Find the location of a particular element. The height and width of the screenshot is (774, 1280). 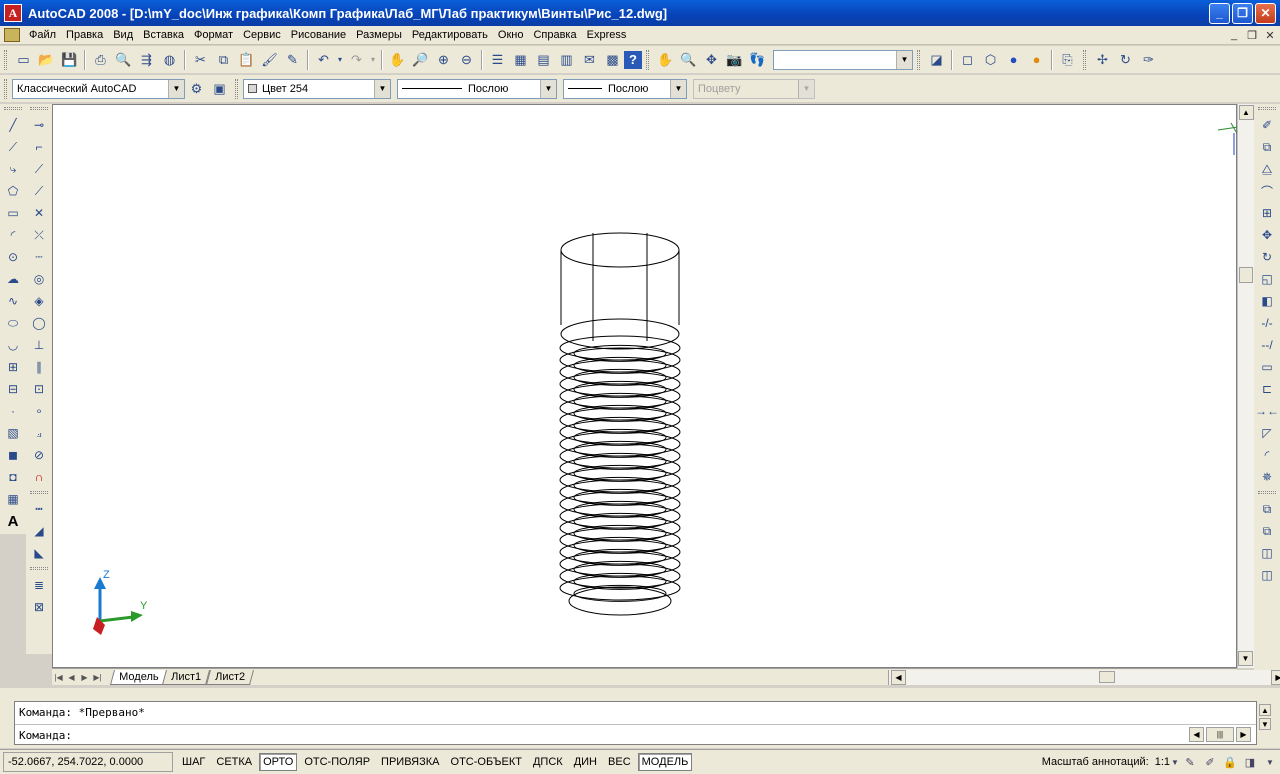

new-icon: ▭ is located at coordinates (23, 60).